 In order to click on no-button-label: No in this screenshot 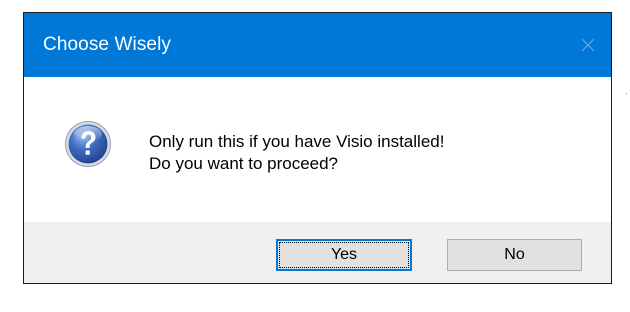, I will do `click(514, 254)`.